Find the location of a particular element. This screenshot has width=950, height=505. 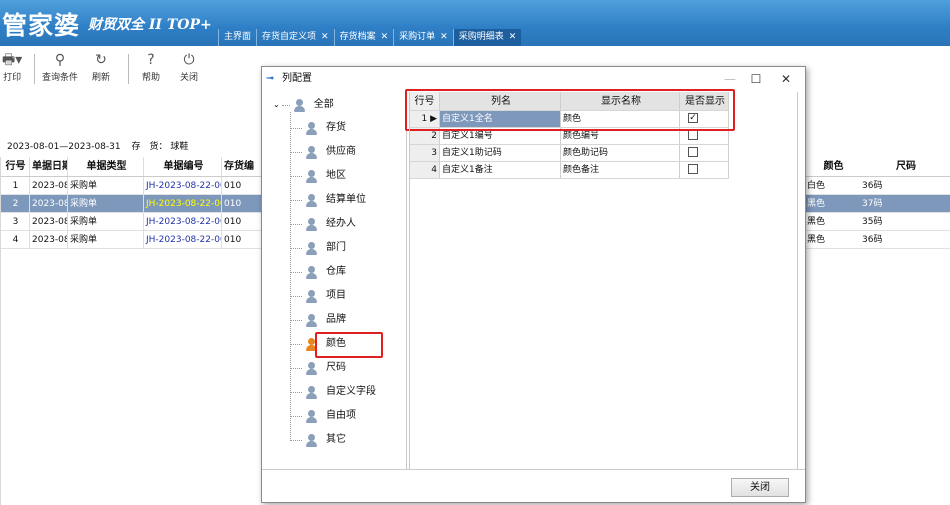

tree-item-custom-fields: 自定义字段 is located at coordinates (333, 392).